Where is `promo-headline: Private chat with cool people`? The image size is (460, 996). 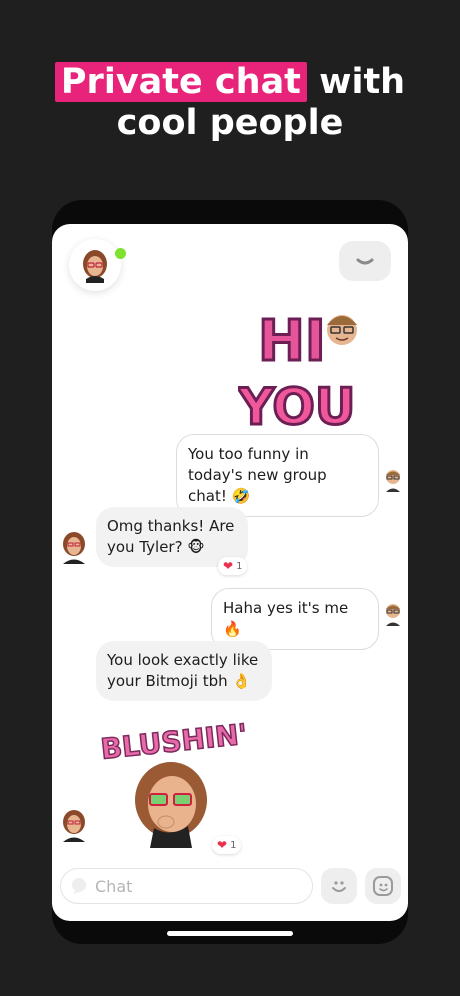
promo-headline: Private chat with cool people is located at coordinates (230, 103).